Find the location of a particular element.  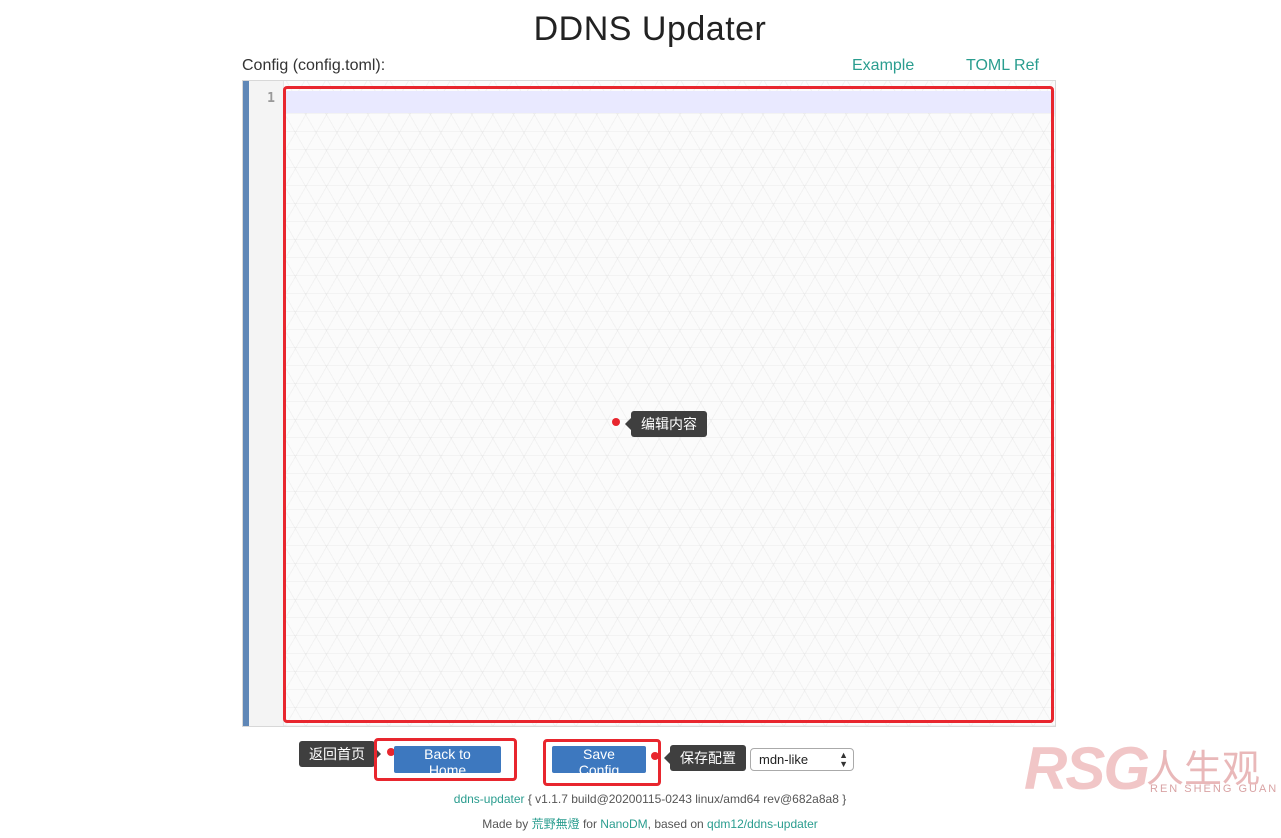

back-home-annotation-tooltip: 返回首页 is located at coordinates (340, 754).